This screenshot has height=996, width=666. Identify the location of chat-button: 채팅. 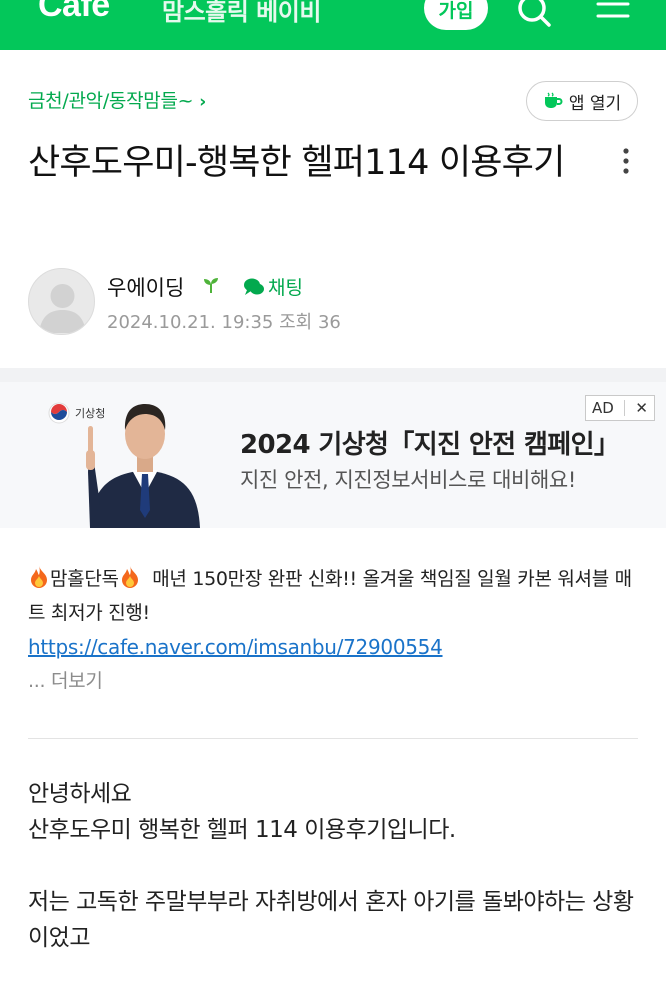
(273, 286).